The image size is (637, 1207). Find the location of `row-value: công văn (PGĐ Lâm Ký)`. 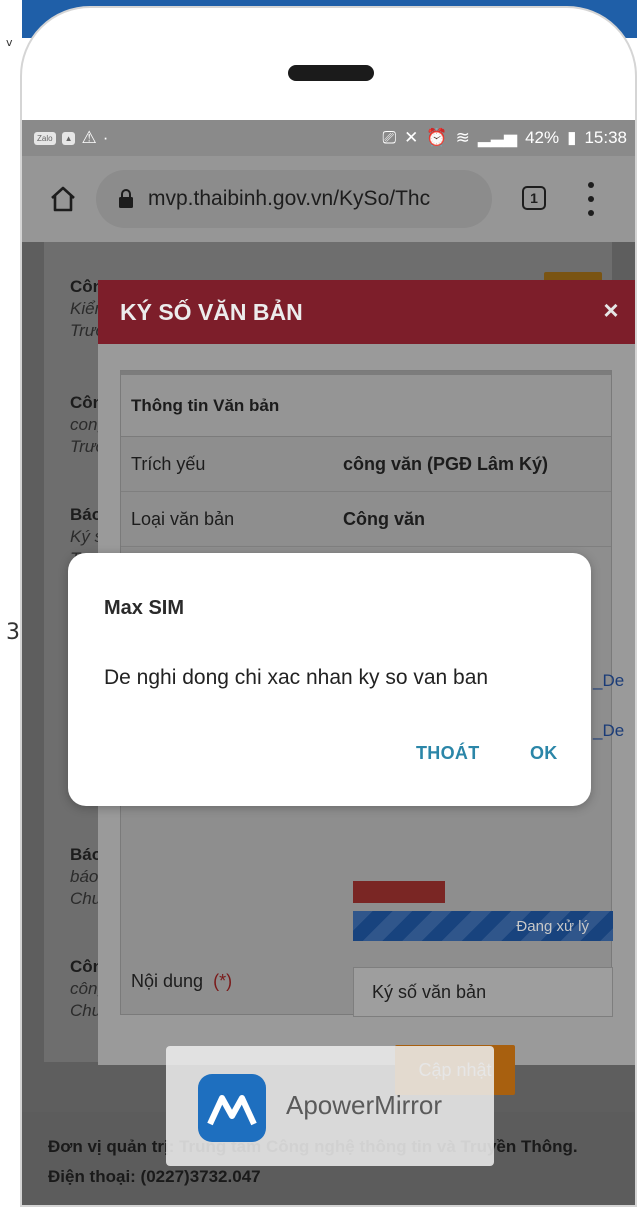

row-value: công văn (PGĐ Lâm Ký) is located at coordinates (446, 463).